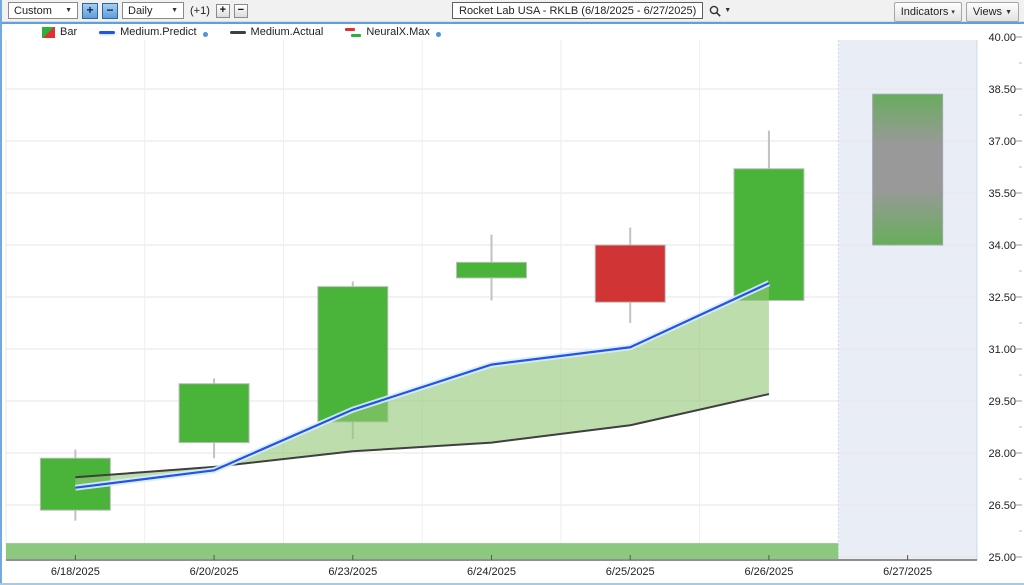 This screenshot has height=585, width=1024. What do you see at coordinates (33, 10) in the screenshot?
I see `range-select-value: Custom` at bounding box center [33, 10].